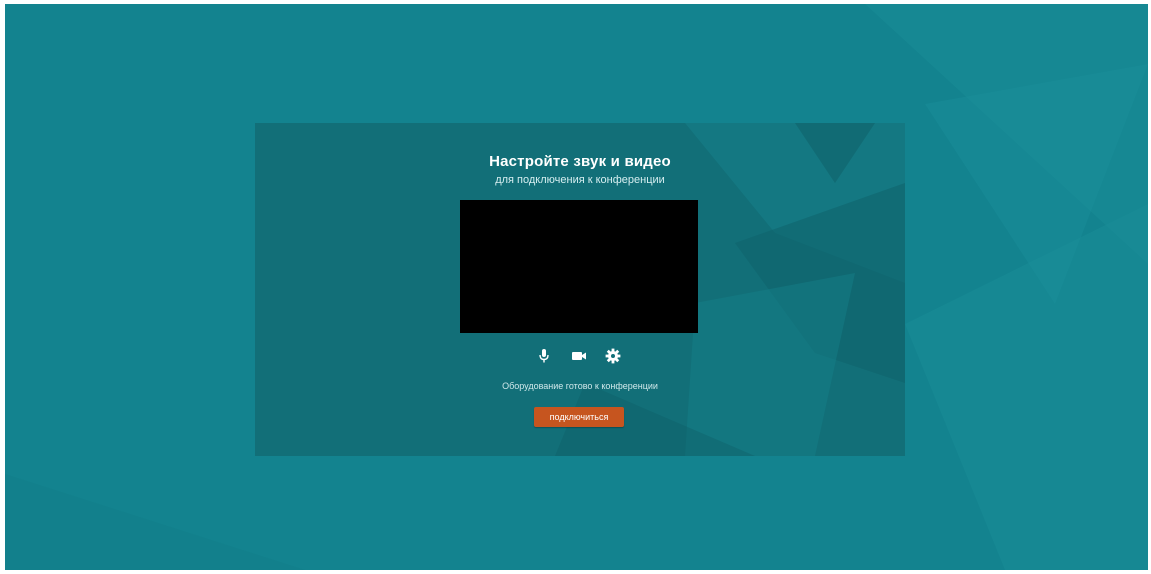 The width and height of the screenshot is (1151, 574). What do you see at coordinates (579, 266) in the screenshot?
I see `video-preview` at bounding box center [579, 266].